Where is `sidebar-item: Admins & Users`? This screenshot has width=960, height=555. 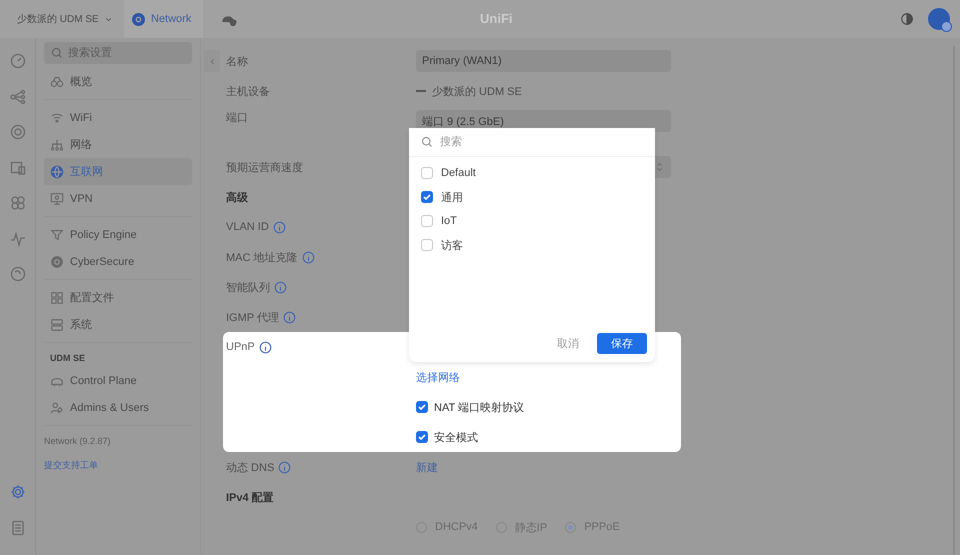
sidebar-item: Admins & Users is located at coordinates (118, 407).